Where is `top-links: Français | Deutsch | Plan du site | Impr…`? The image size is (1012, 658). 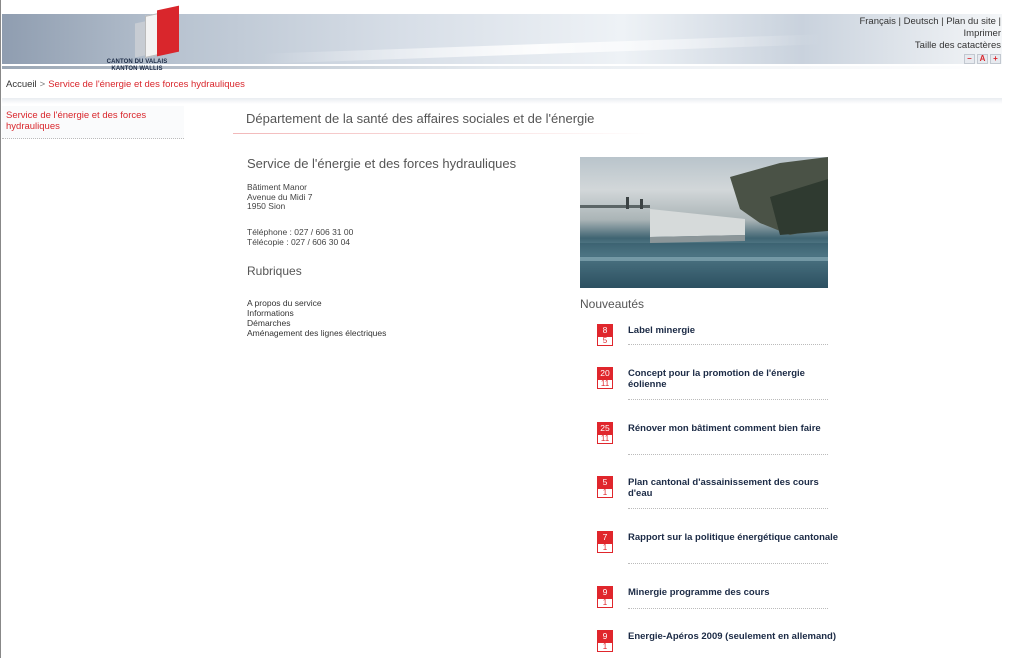
top-links: Français | Deutsch | Plan du site | Impr… is located at coordinates (930, 34).